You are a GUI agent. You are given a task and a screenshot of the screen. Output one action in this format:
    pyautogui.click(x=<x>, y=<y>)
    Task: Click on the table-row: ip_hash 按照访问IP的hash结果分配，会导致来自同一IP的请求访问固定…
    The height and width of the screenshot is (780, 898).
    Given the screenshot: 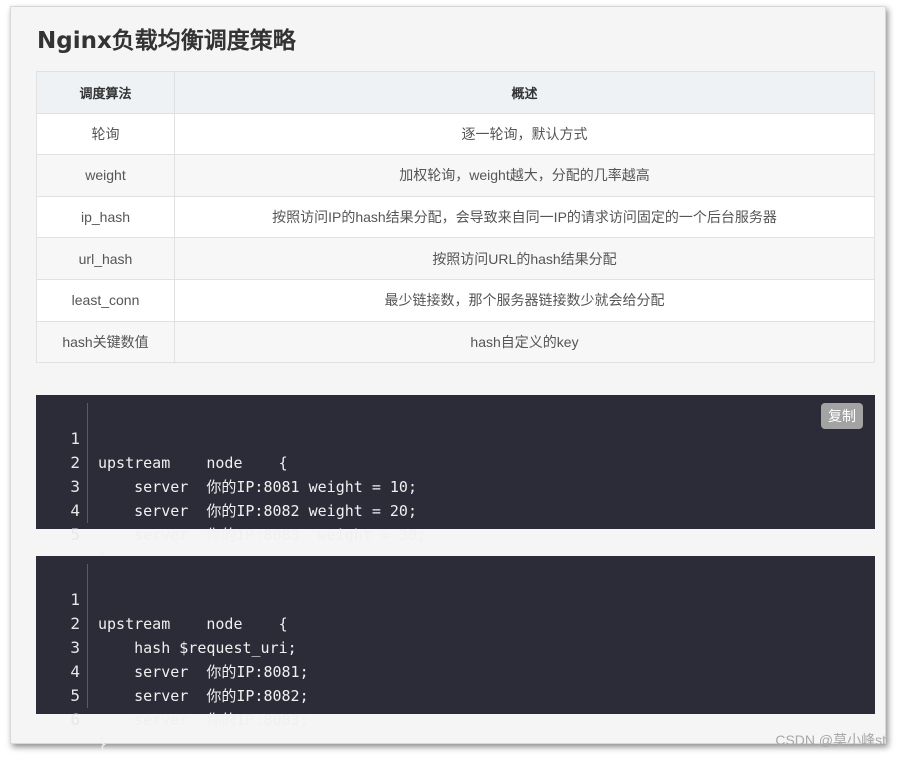 What is the action you would take?
    pyautogui.click(x=455, y=217)
    